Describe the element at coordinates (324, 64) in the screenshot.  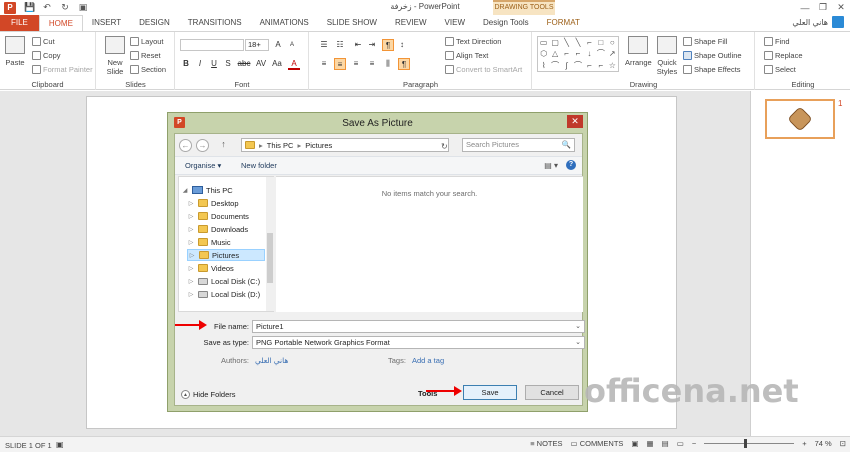
I see `align-left-button: ≡` at that location.